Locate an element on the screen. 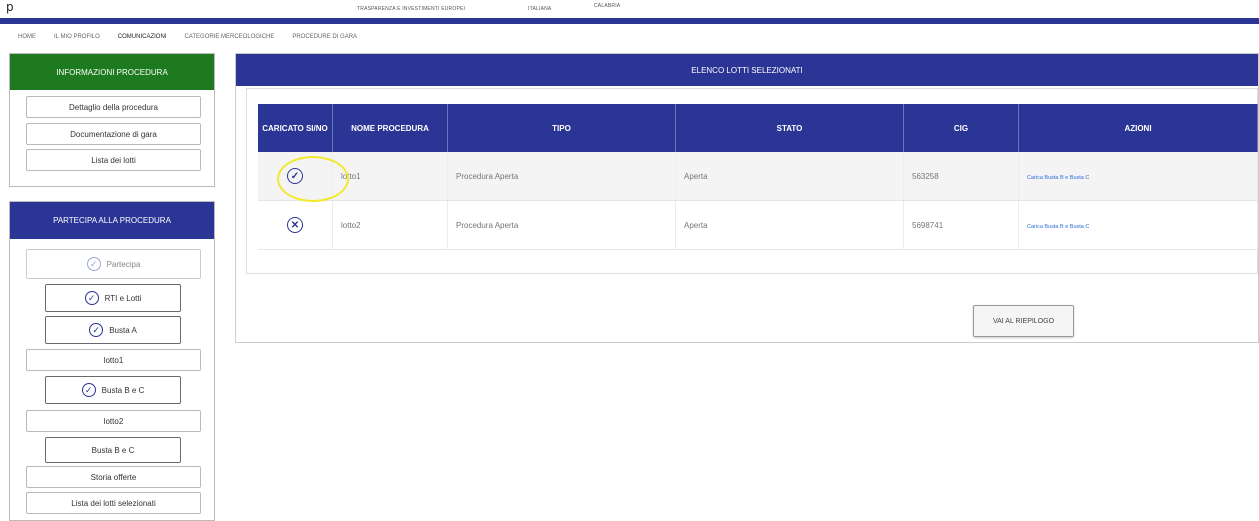 Image resolution: width=1259 pixels, height=521 pixels. rti-lotti-button: ✓ RTI e Lotti is located at coordinates (113, 298).